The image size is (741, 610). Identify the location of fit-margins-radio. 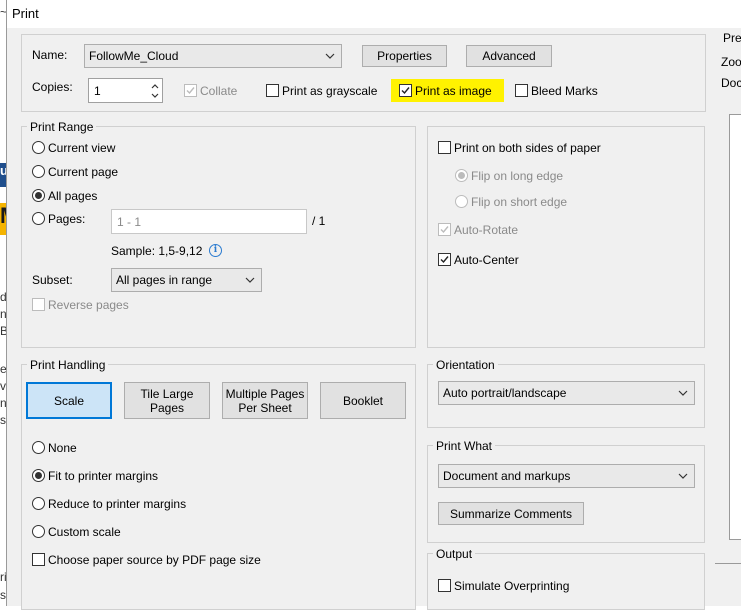
(38, 475).